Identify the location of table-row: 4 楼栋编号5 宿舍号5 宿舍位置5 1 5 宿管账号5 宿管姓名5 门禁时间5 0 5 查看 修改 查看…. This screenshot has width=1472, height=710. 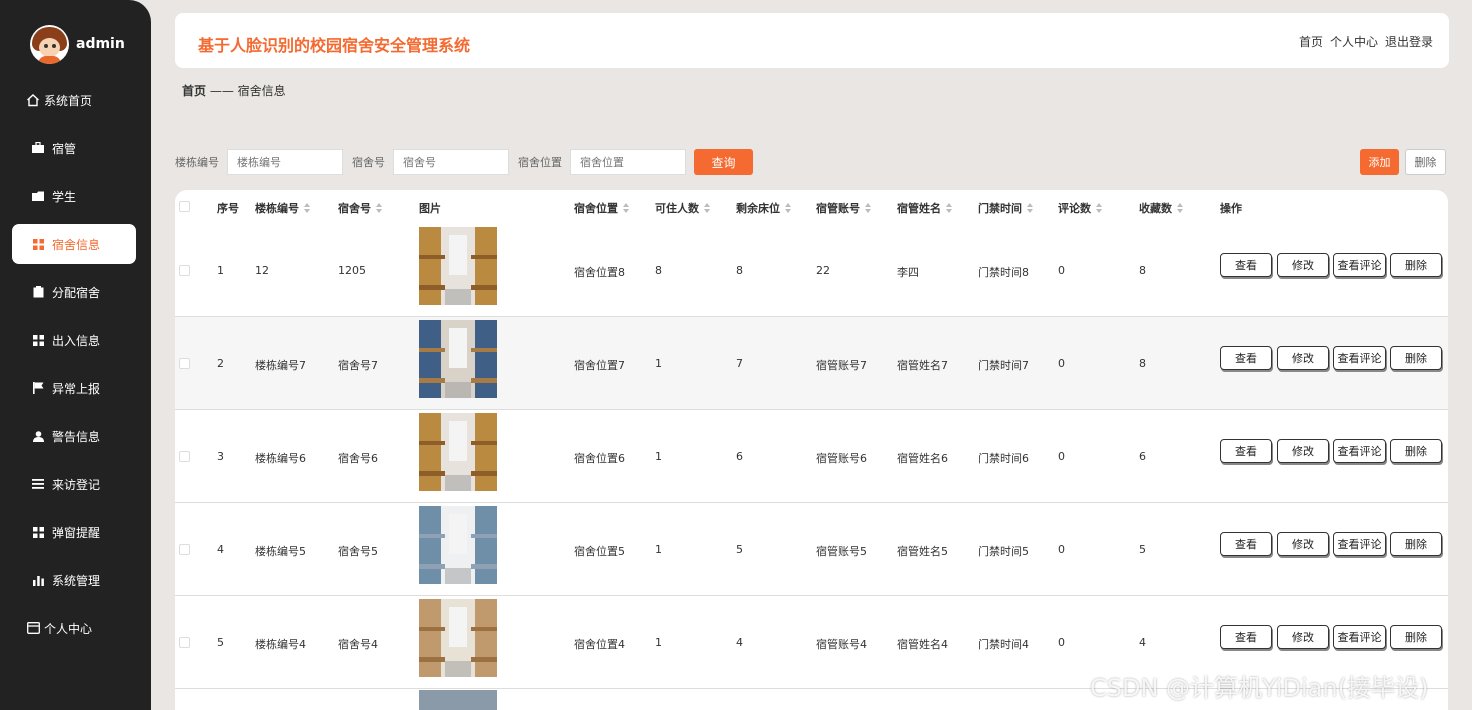
(811, 549).